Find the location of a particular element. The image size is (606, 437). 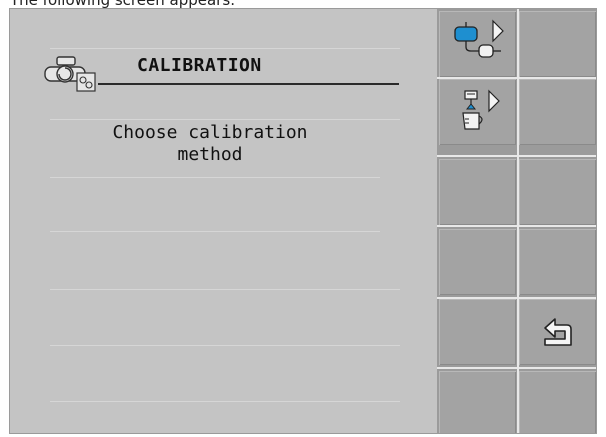

screen-title: CALIBRATION is located at coordinates (199, 65).